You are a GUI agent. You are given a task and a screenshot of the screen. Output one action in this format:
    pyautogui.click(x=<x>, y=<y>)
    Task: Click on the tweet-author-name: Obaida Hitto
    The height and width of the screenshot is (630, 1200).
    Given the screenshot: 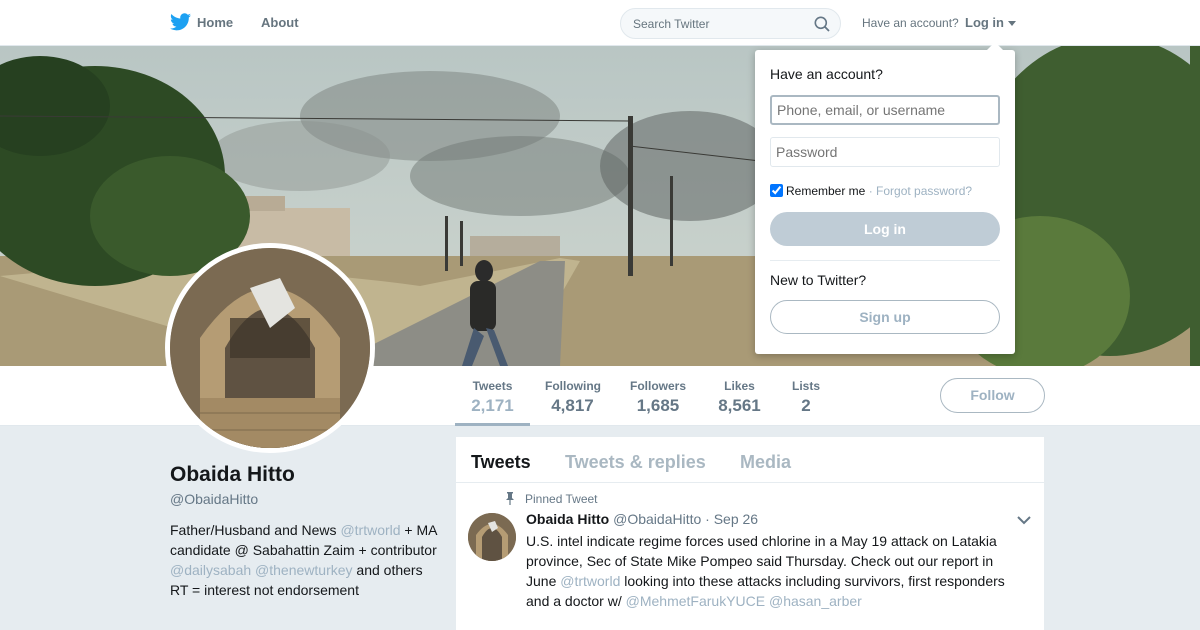 What is the action you would take?
    pyautogui.click(x=567, y=519)
    